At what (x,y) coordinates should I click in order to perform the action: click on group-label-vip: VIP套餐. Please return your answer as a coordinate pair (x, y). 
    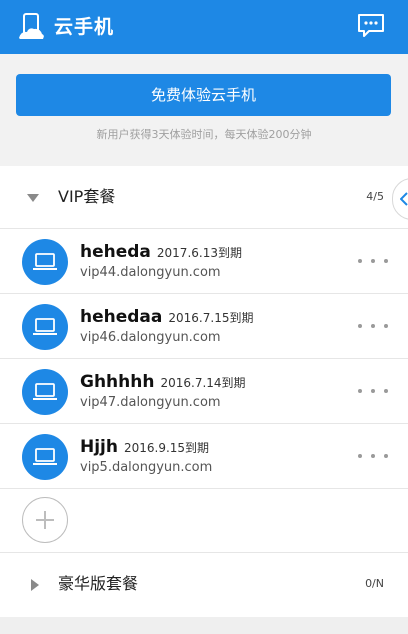
    Looking at the image, I should click on (87, 196).